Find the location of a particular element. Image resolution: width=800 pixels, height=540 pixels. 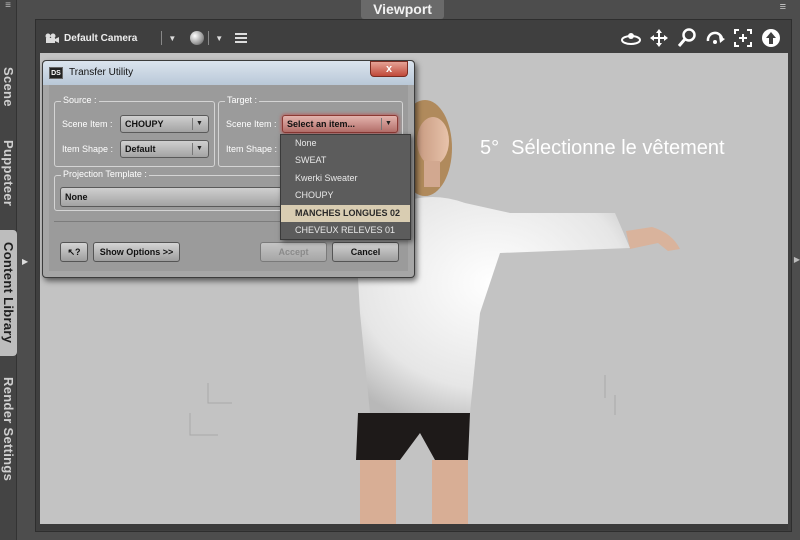

source-item-shape-label: Item Shape : is located at coordinates (88, 149).